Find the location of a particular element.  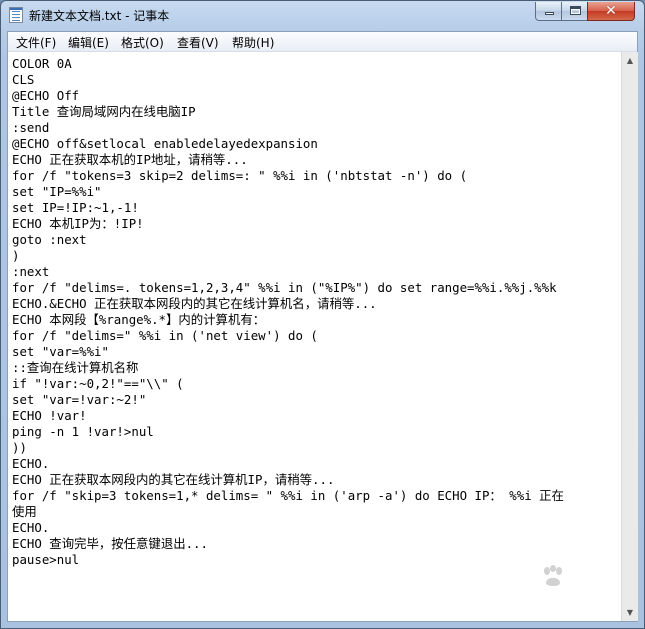

minimize-button is located at coordinates (548, 11).